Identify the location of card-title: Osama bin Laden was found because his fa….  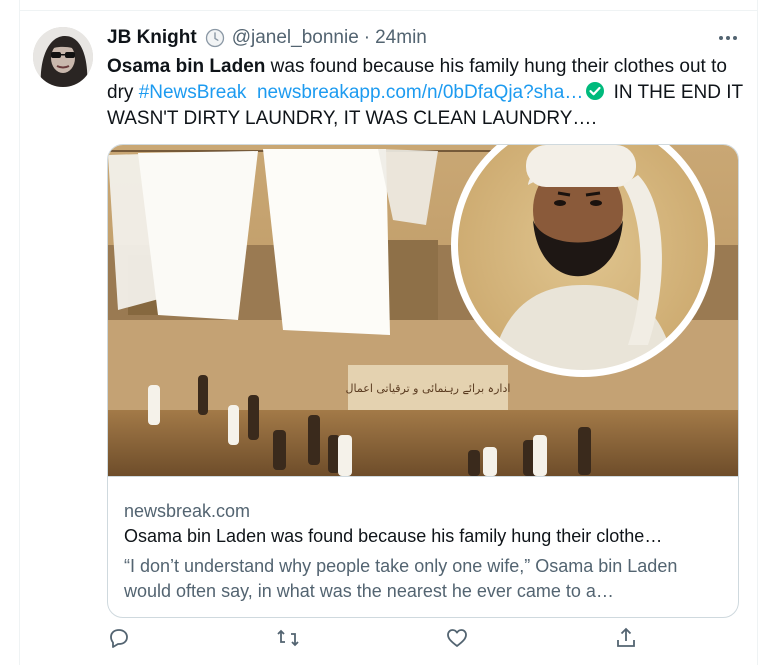
(393, 536).